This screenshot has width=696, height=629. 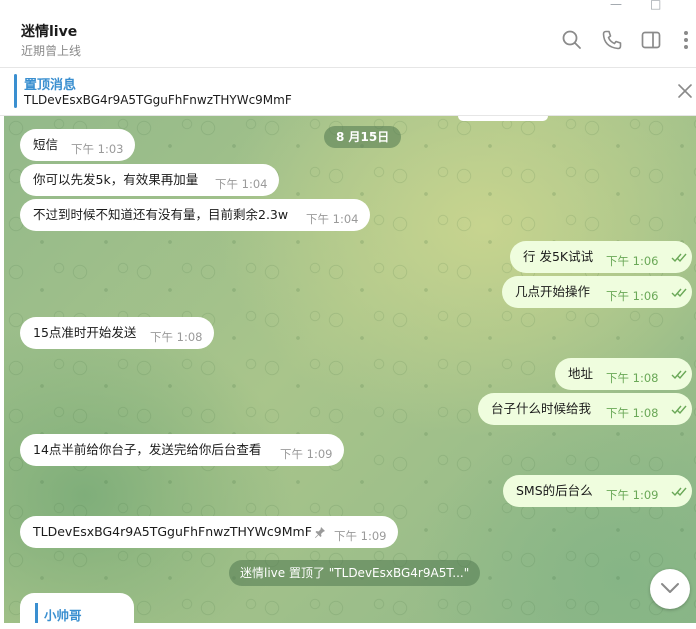 What do you see at coordinates (554, 490) in the screenshot?
I see `message-text: SMS的后台么` at bounding box center [554, 490].